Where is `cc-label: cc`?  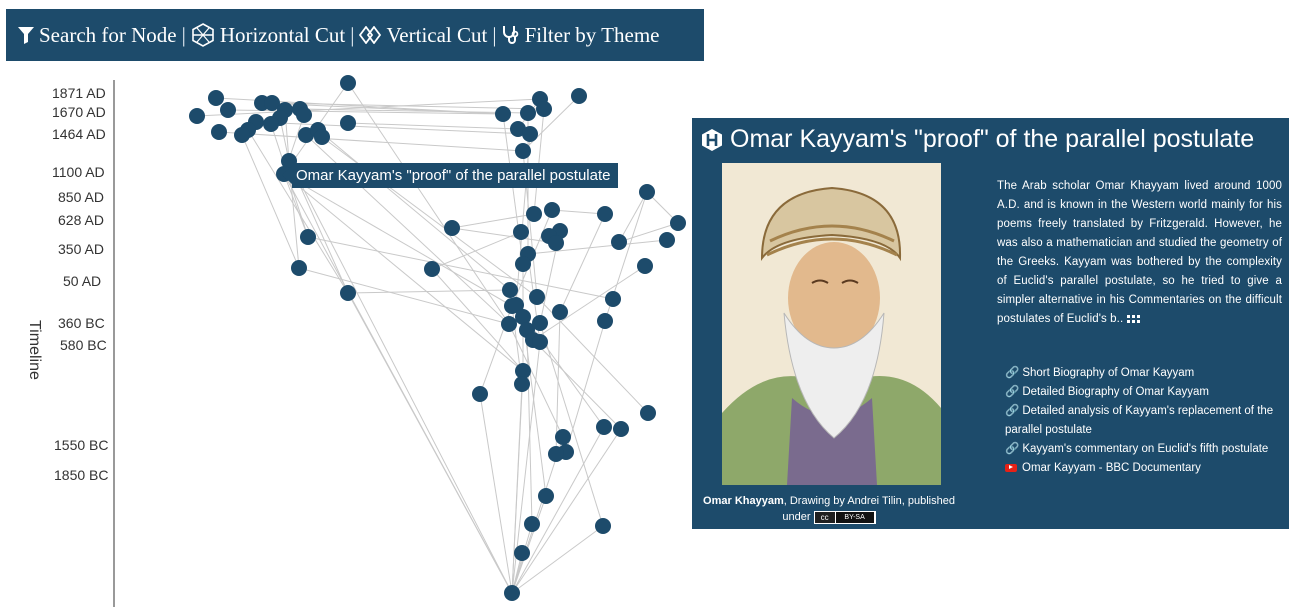
cc-label: cc is located at coordinates (824, 517).